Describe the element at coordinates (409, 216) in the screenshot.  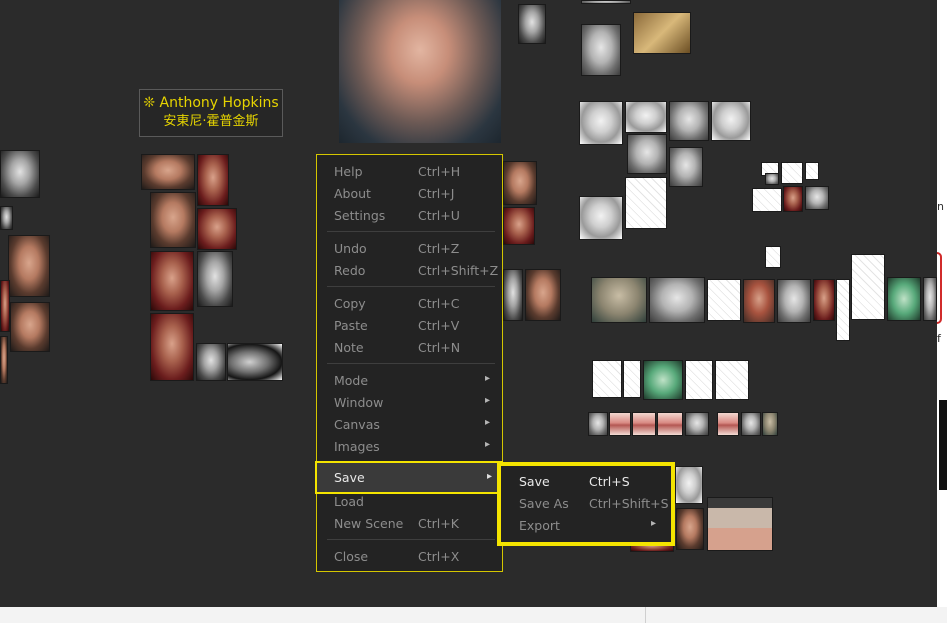
I see `menu-item-settings: Settings Ctrl+U` at that location.